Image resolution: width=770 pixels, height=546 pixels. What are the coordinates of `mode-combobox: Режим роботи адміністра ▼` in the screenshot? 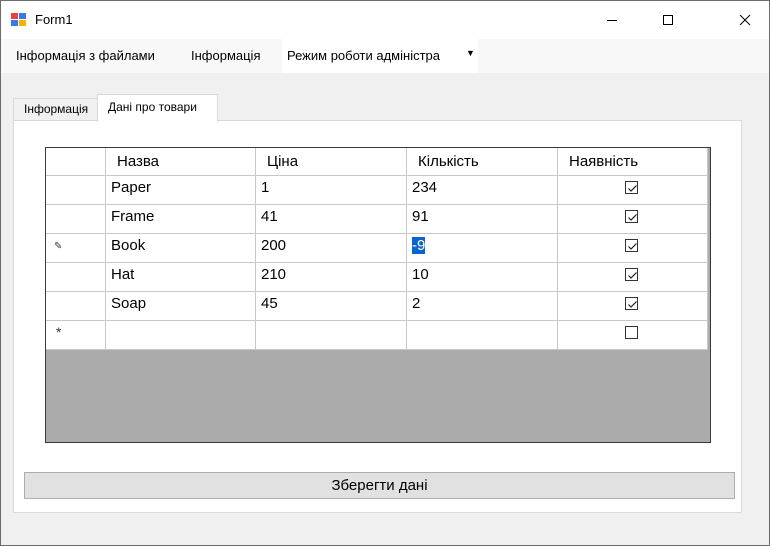 It's located at (380, 56).